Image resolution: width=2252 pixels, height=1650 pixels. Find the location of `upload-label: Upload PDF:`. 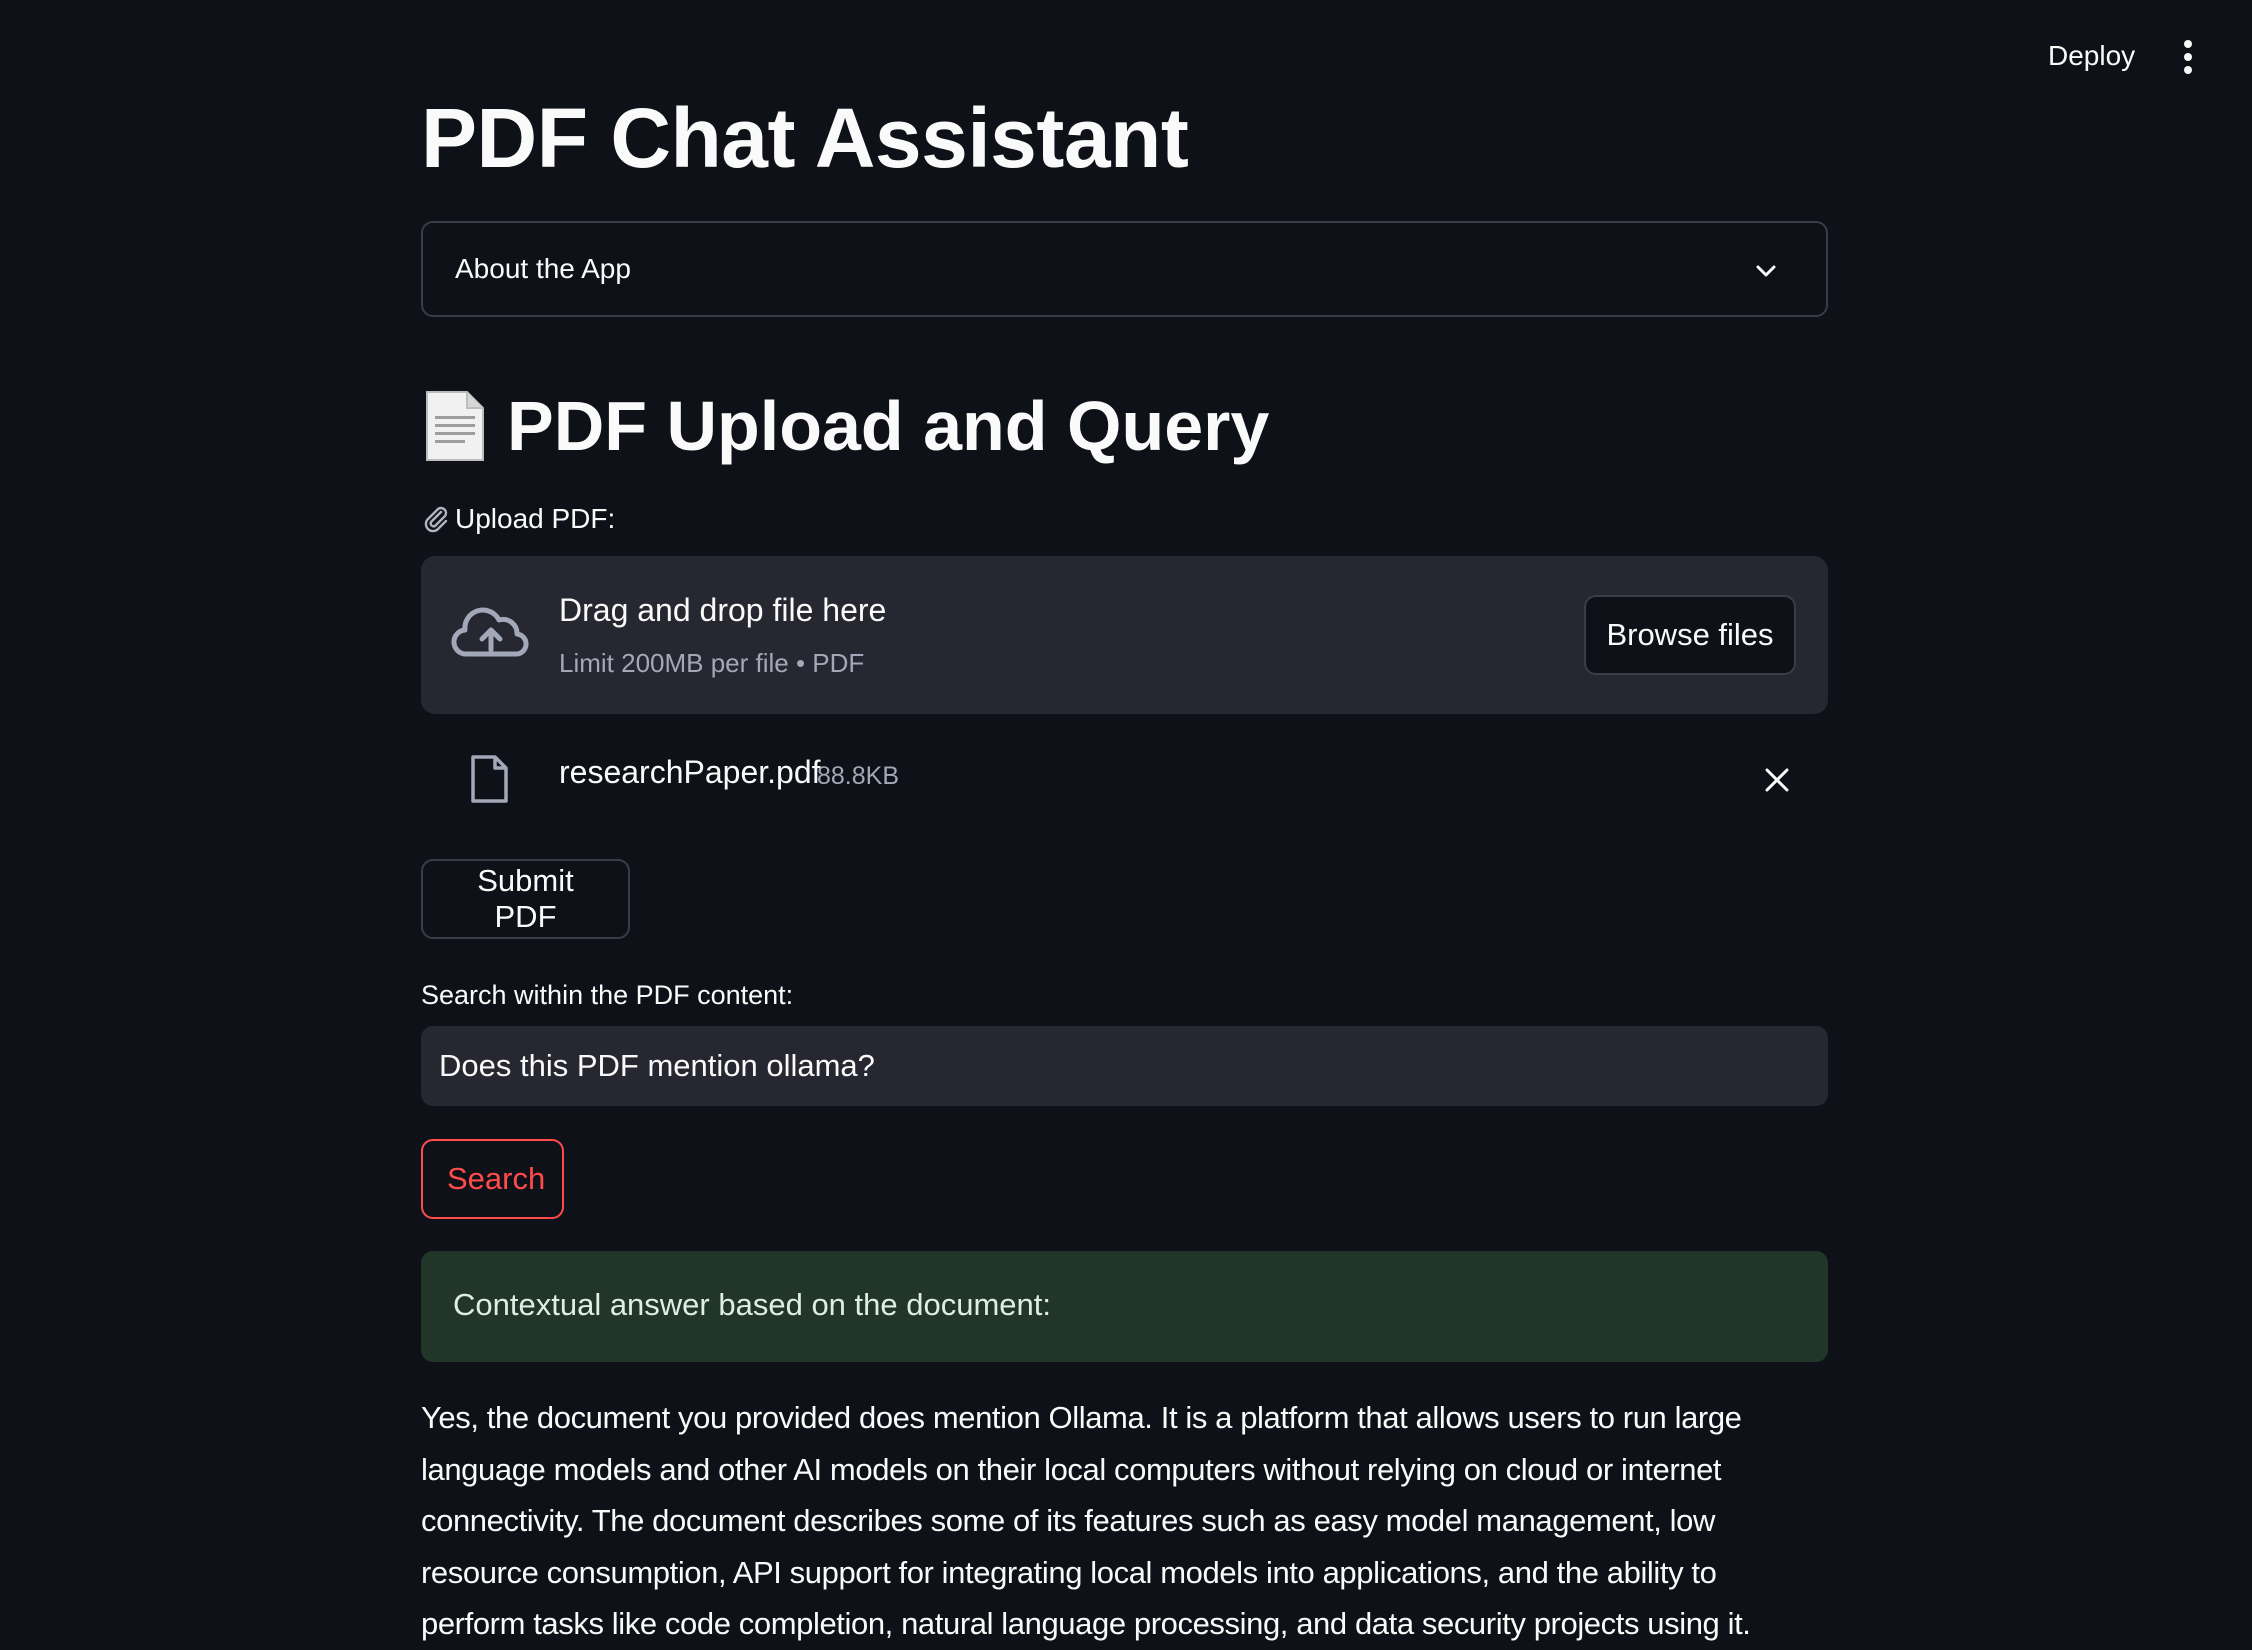

upload-label: Upload PDF: is located at coordinates (518, 519).